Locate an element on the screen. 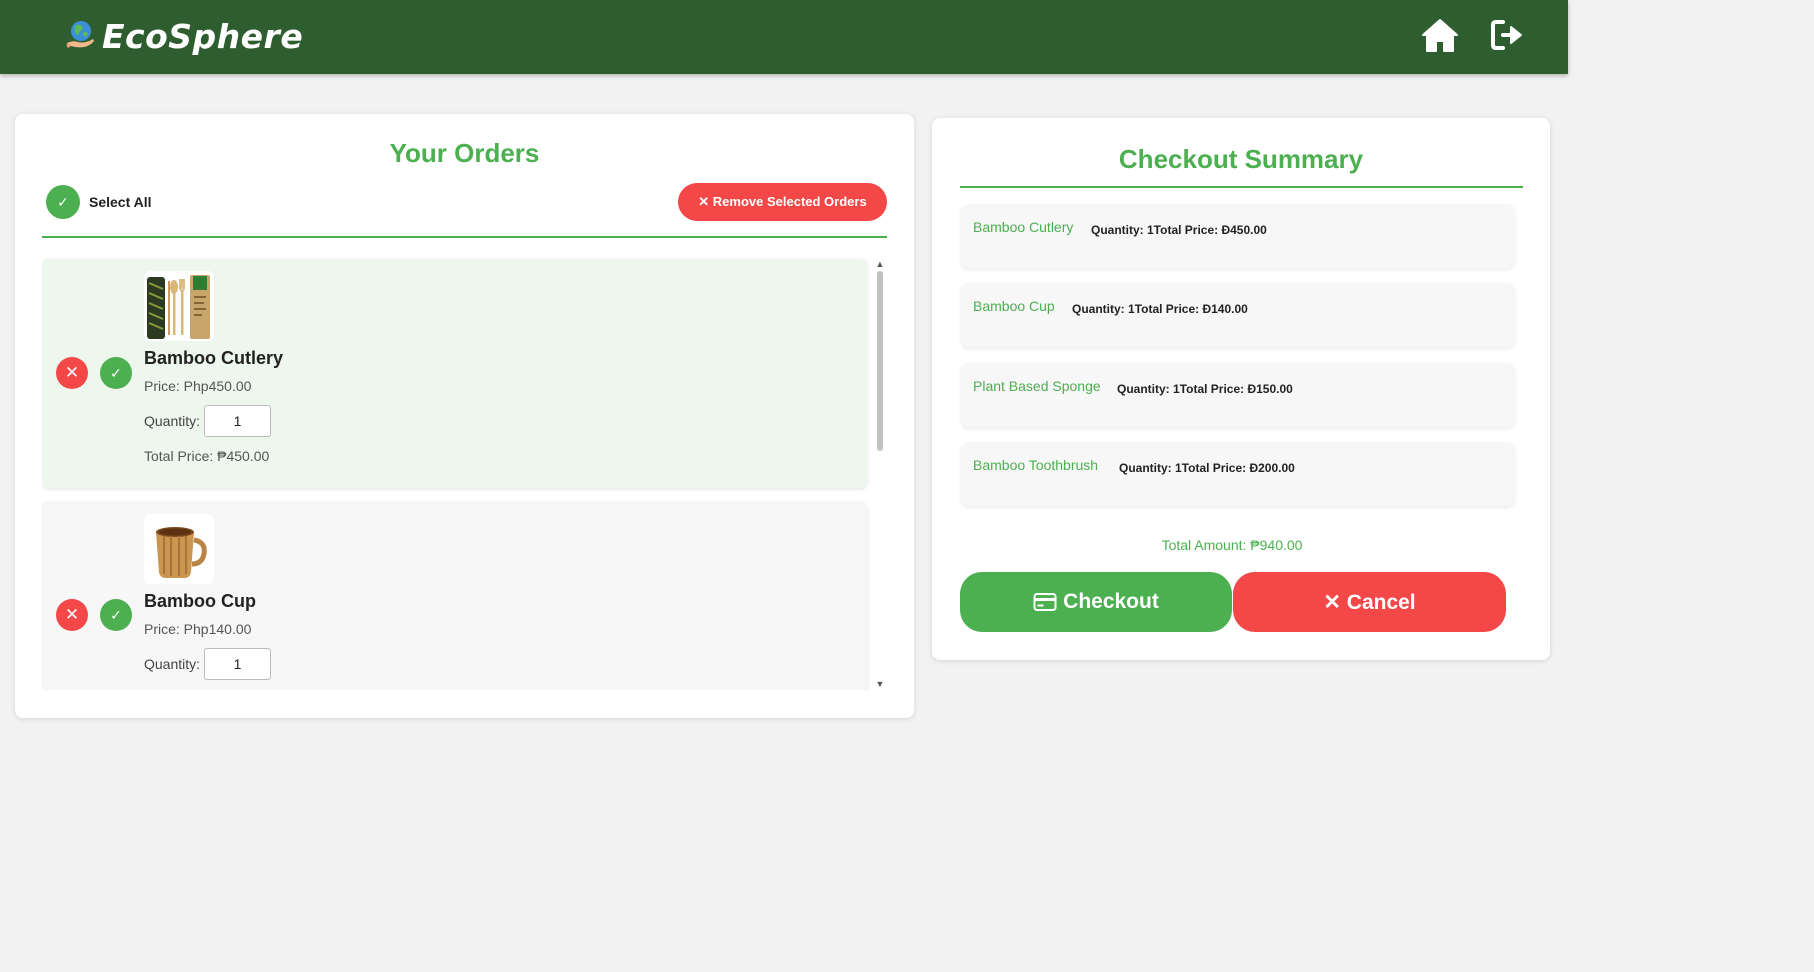 This screenshot has width=1814, height=972. scrollbar-thumb is located at coordinates (880, 361).